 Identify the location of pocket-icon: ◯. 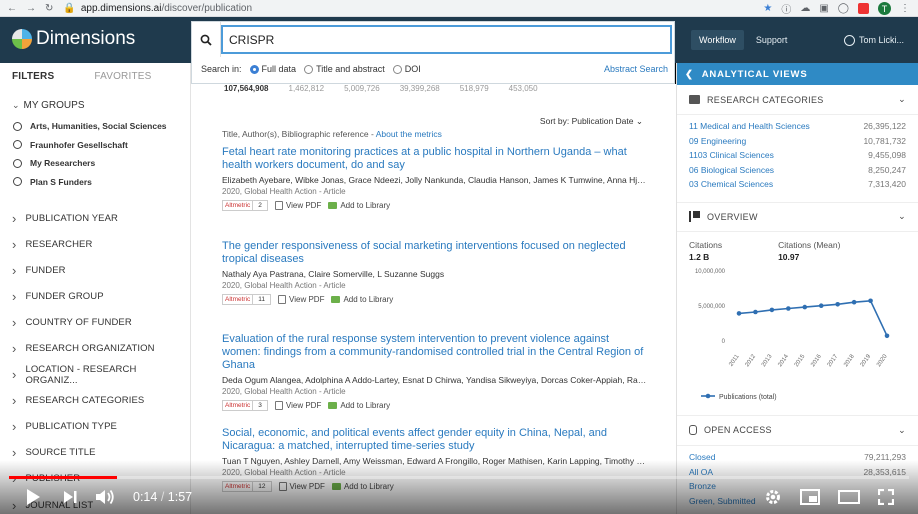
(843, 8).